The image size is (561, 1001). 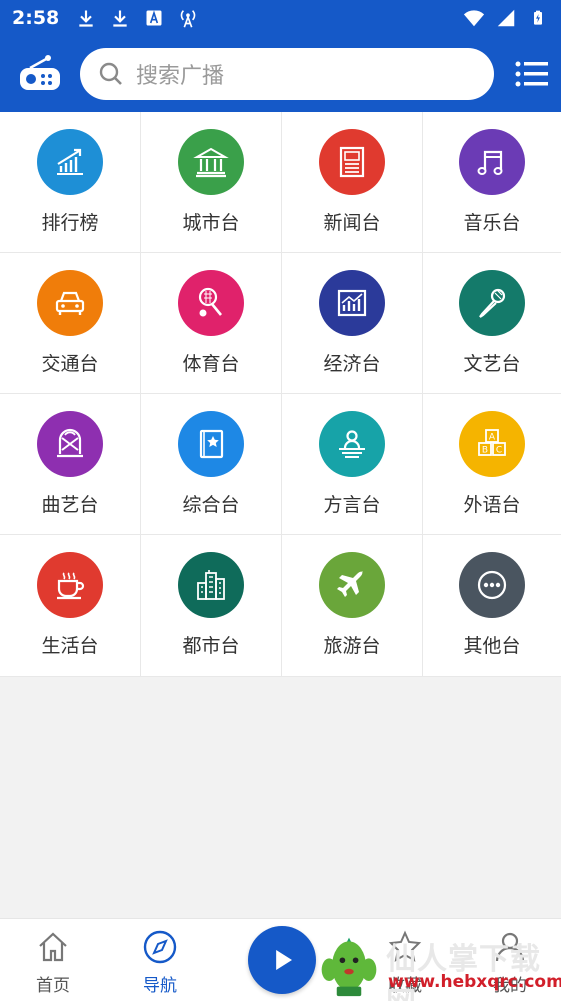 I want to click on svg-text: B, so click(x=485, y=451).